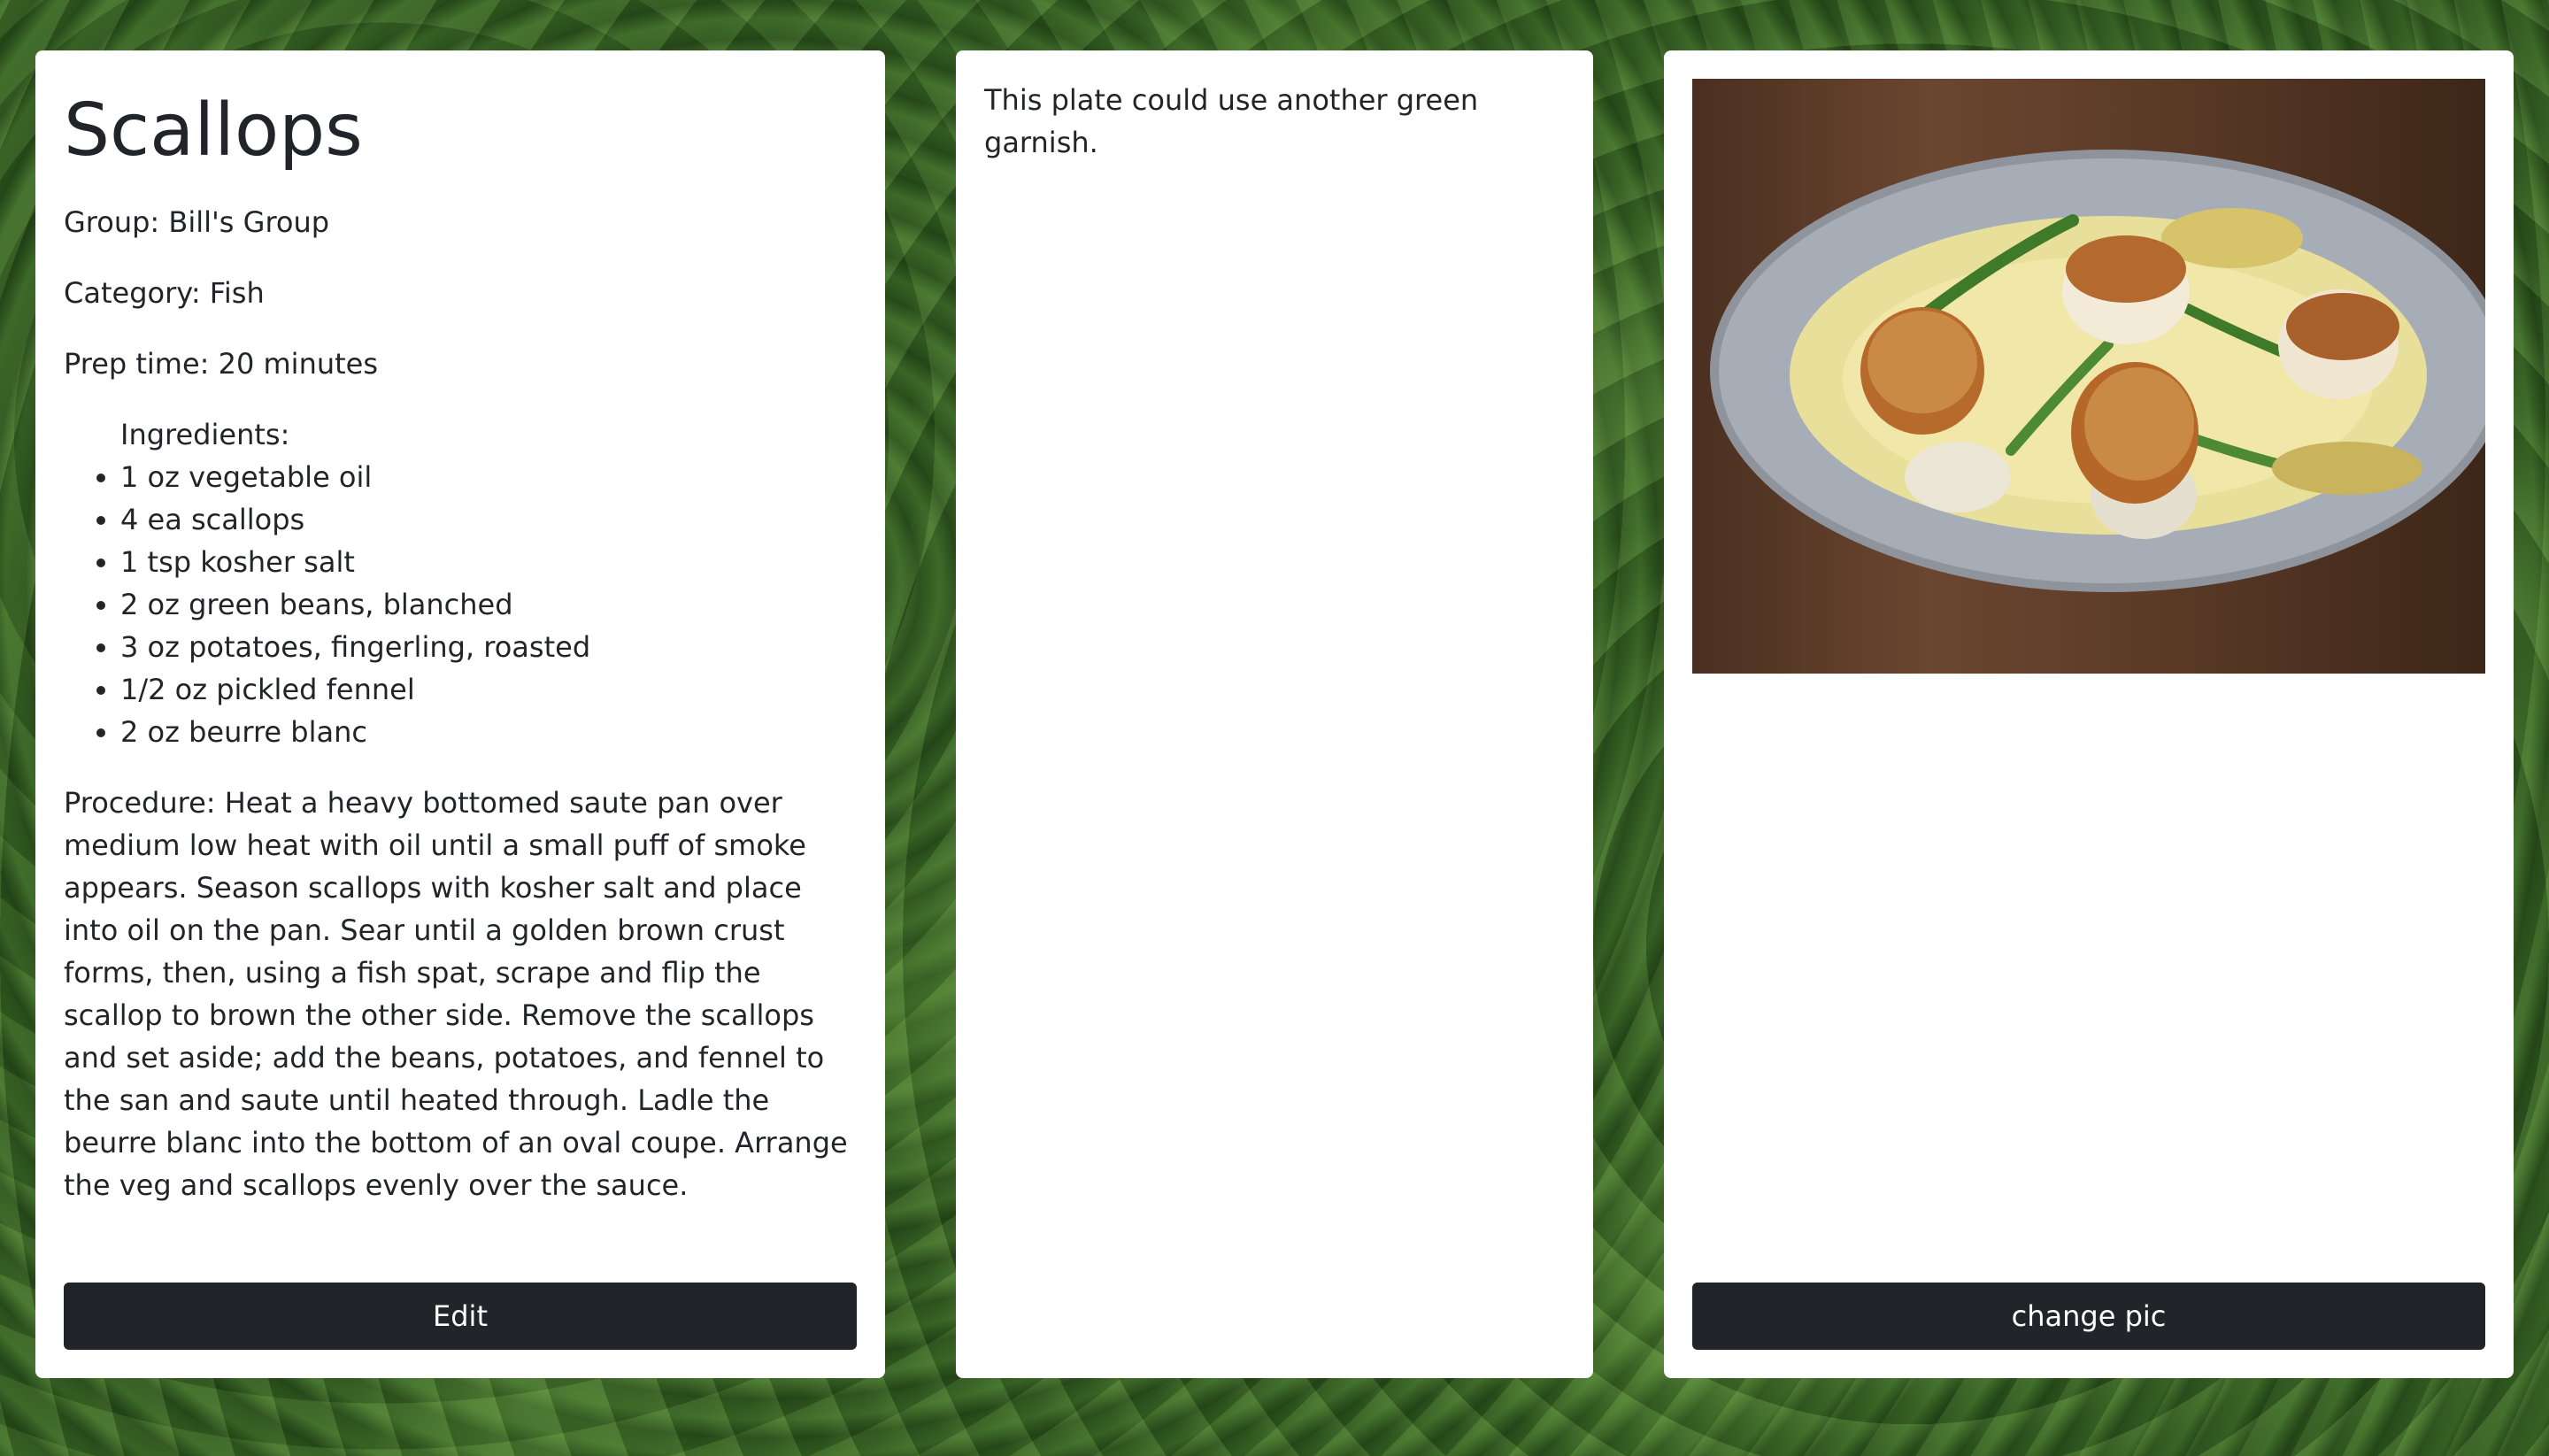 Image resolution: width=2549 pixels, height=1456 pixels. I want to click on recipe-category: Category: Fish, so click(164, 293).